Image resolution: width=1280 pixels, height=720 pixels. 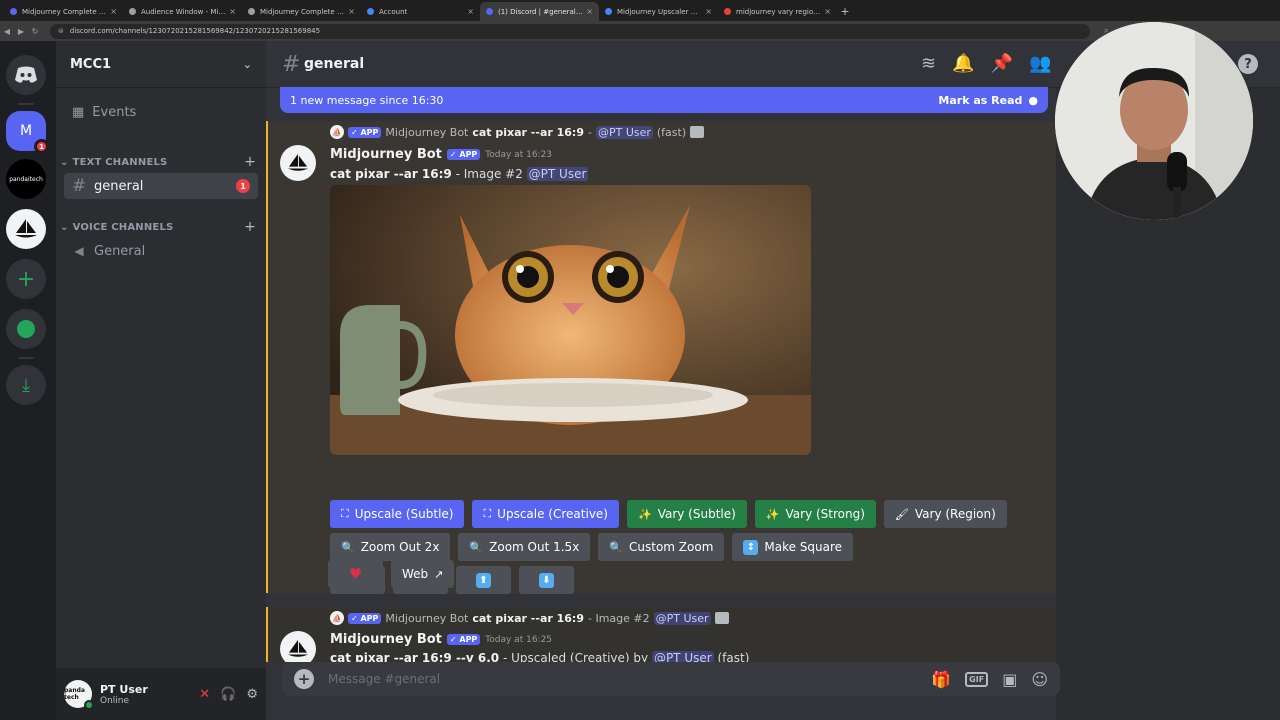 What do you see at coordinates (161, 251) in the screenshot?
I see `voice-channel-general: ◀ General` at bounding box center [161, 251].